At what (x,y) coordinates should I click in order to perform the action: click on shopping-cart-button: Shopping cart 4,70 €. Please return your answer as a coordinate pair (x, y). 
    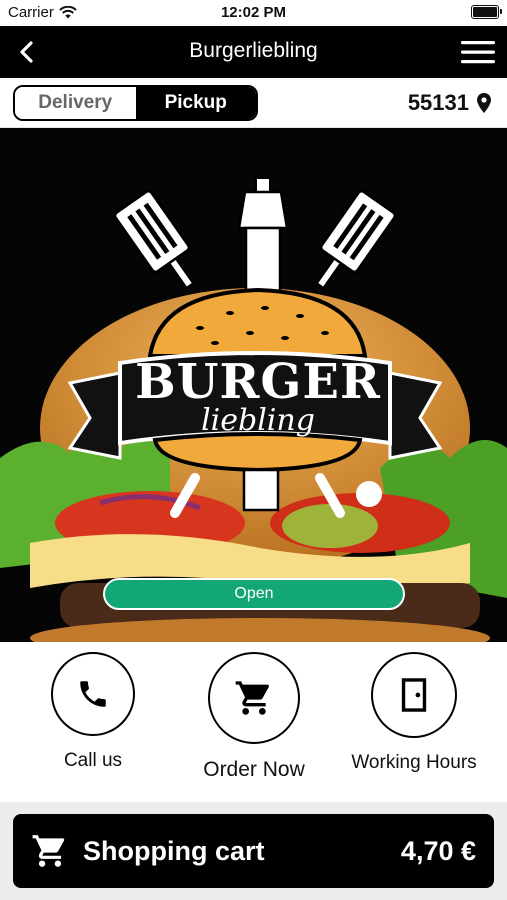
    Looking at the image, I should click on (253, 851).